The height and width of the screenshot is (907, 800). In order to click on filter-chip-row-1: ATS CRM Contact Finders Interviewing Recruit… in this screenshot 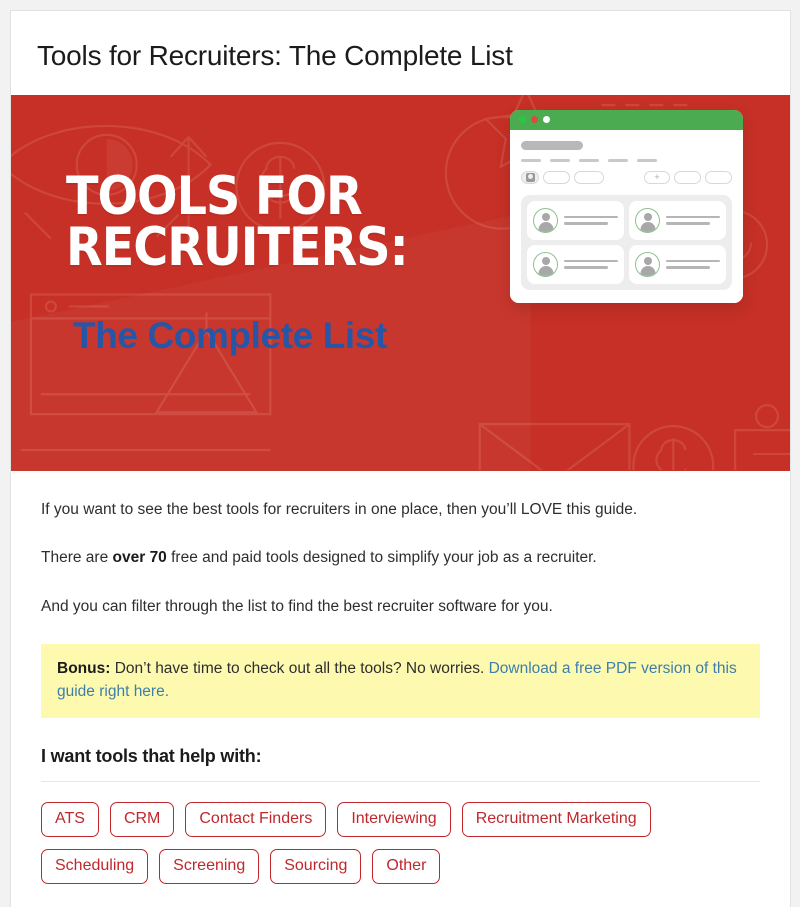, I will do `click(400, 819)`.